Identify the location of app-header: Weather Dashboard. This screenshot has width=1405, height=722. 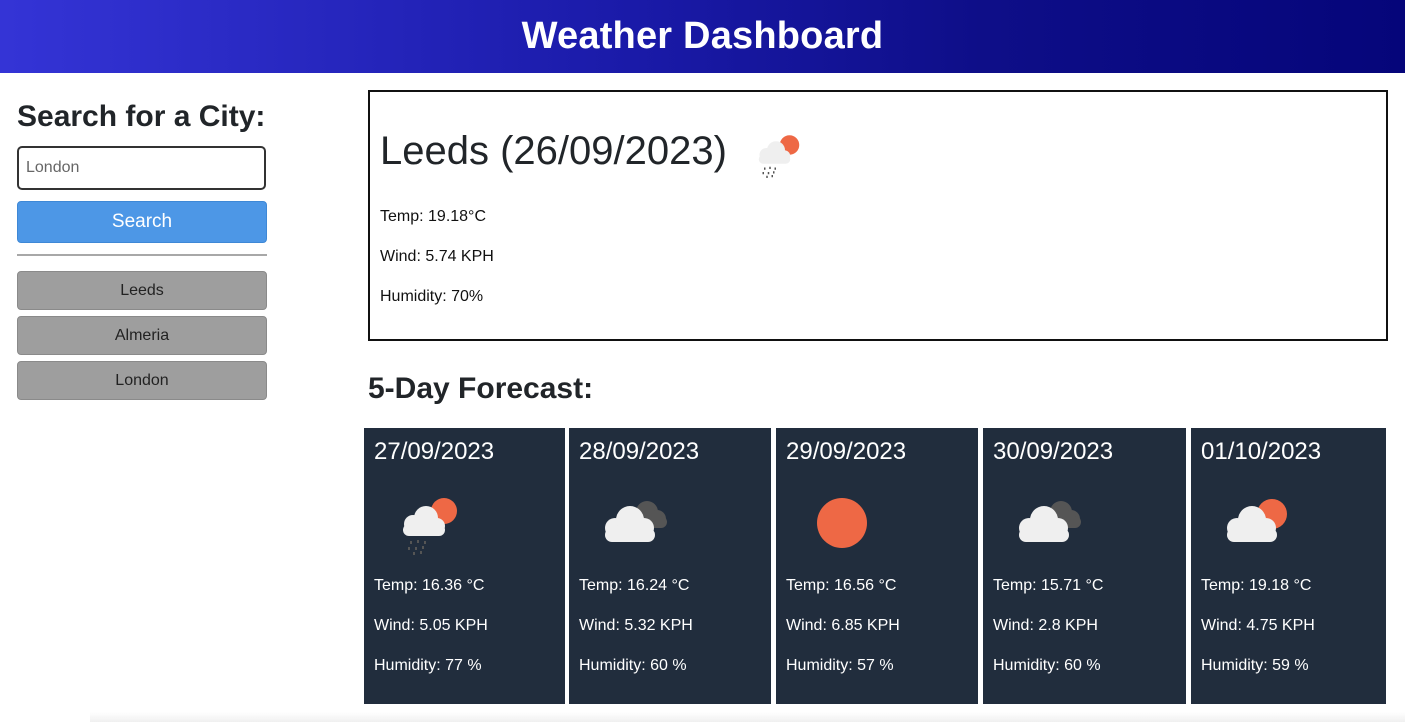
(702, 36).